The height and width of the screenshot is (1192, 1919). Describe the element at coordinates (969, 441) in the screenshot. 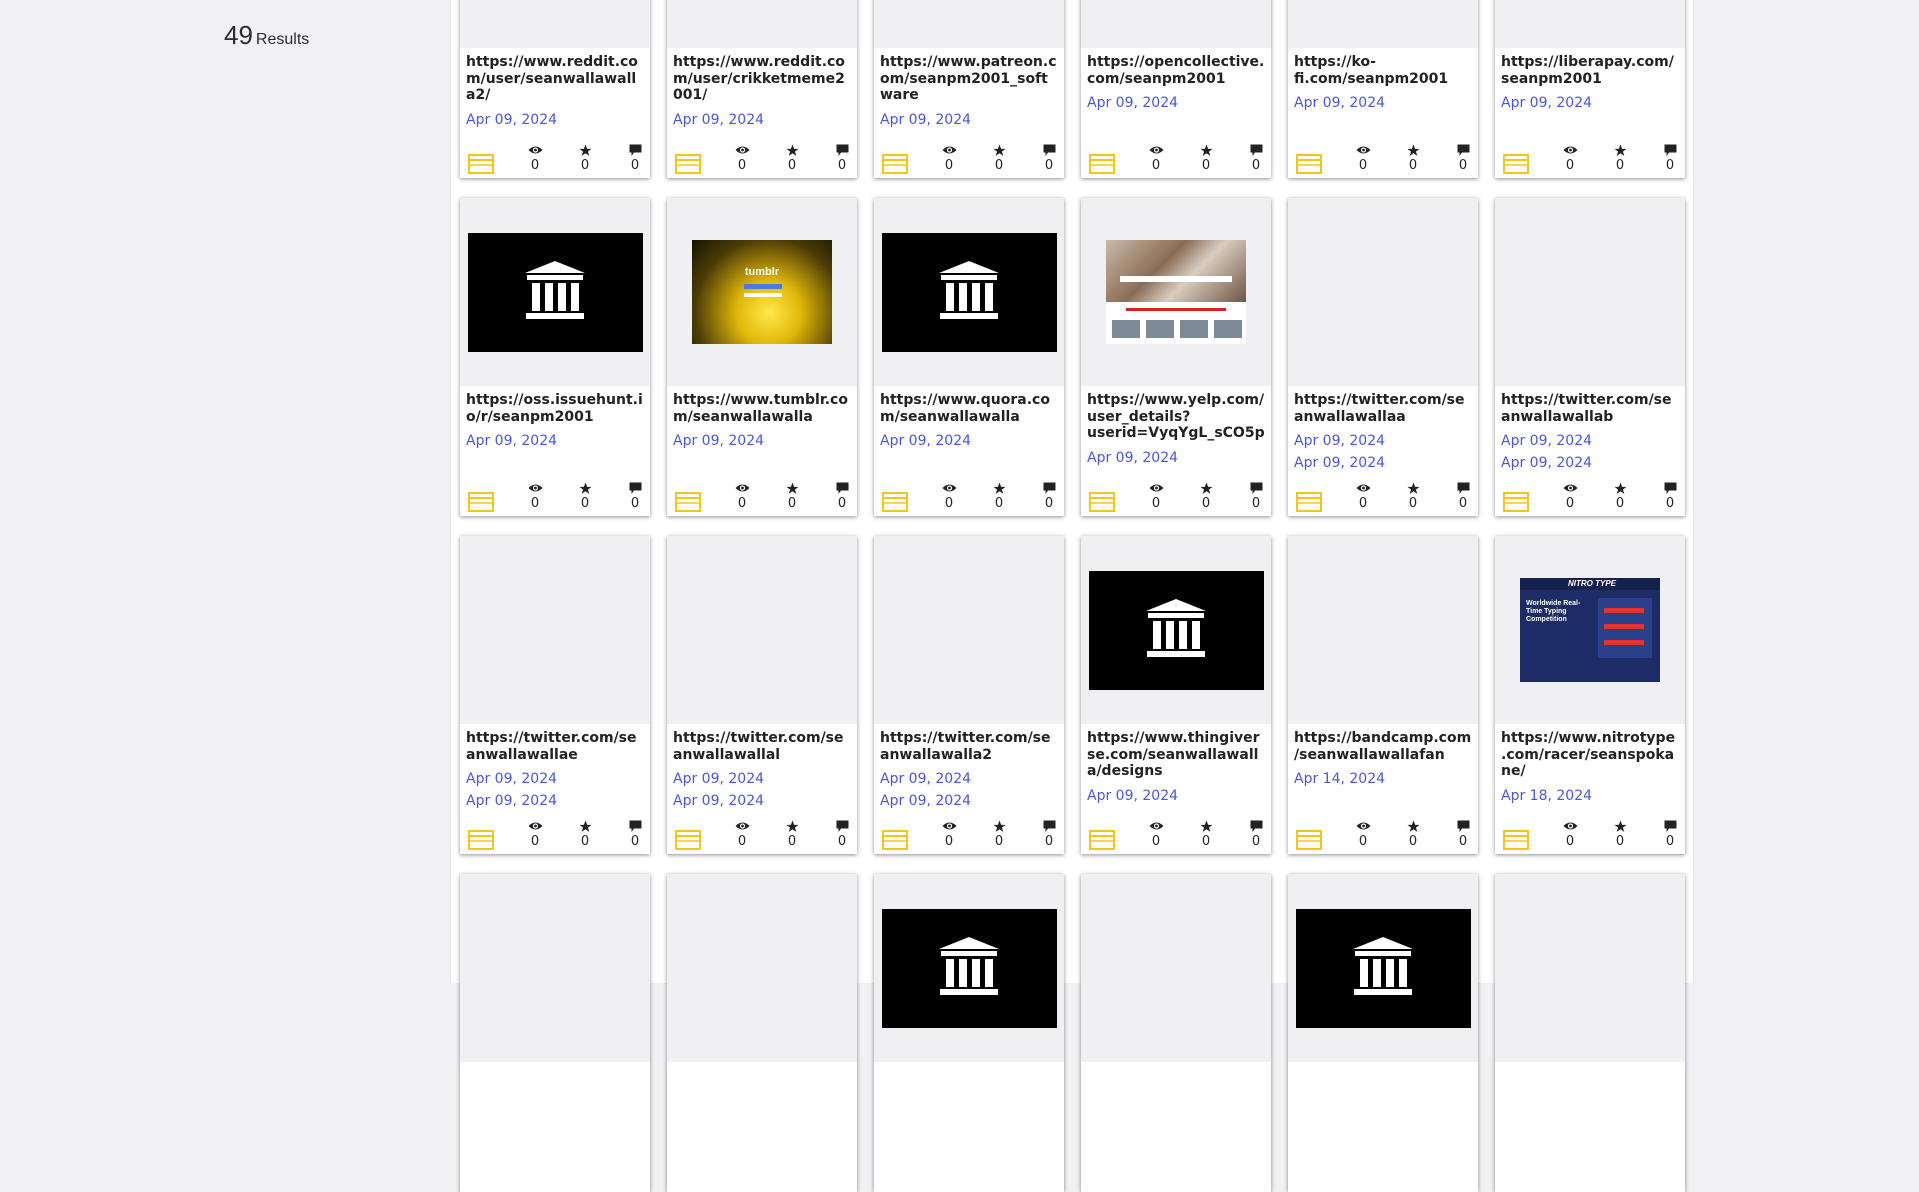

I see `card-dates: Apr 09, 2024` at that location.